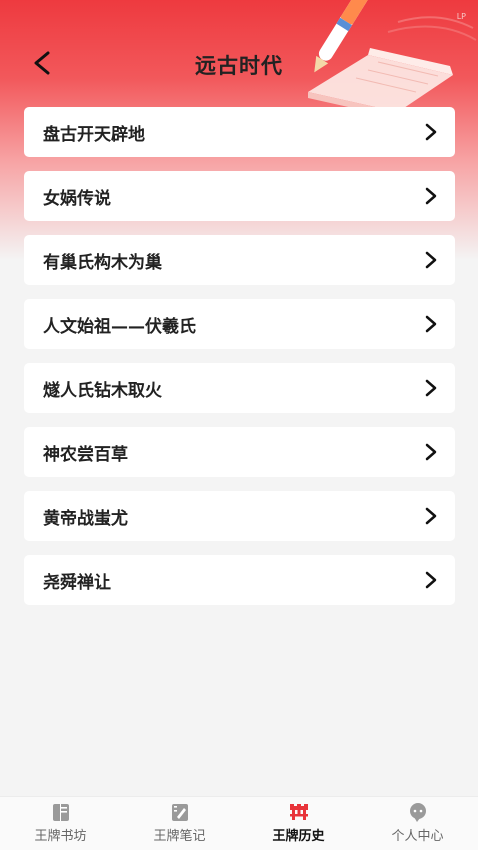 This screenshot has height=850, width=478. What do you see at coordinates (77, 583) in the screenshot?
I see `list-item-label: 尧舜禅让` at bounding box center [77, 583].